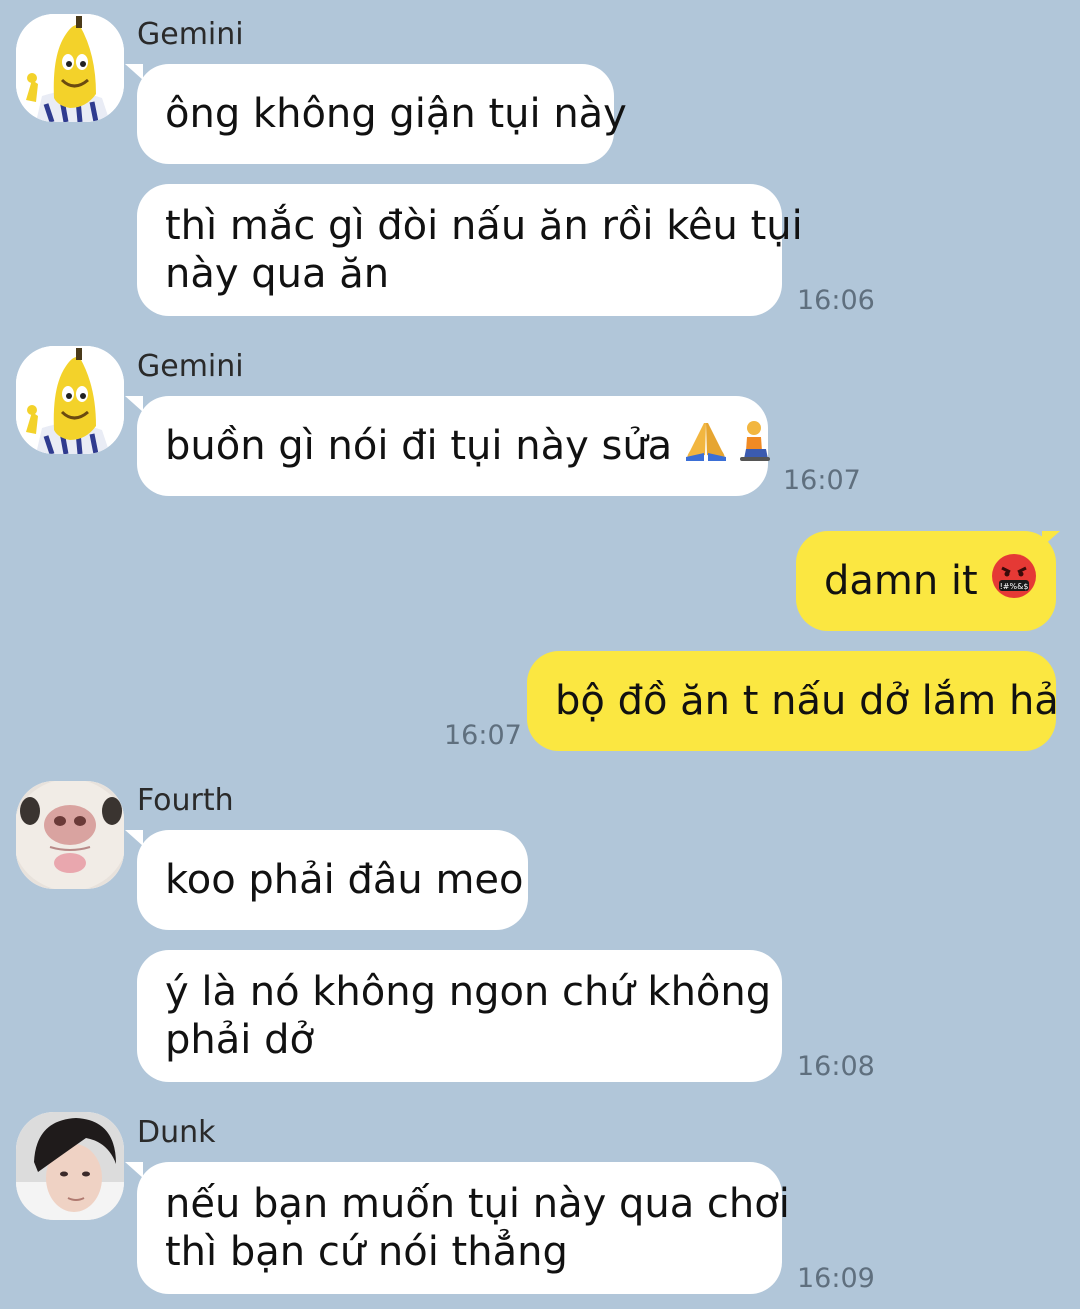 This screenshot has height=1309, width=1080. I want to click on face-with-symbols-on-mouth-icon: !#%&$, so click(1014, 581).